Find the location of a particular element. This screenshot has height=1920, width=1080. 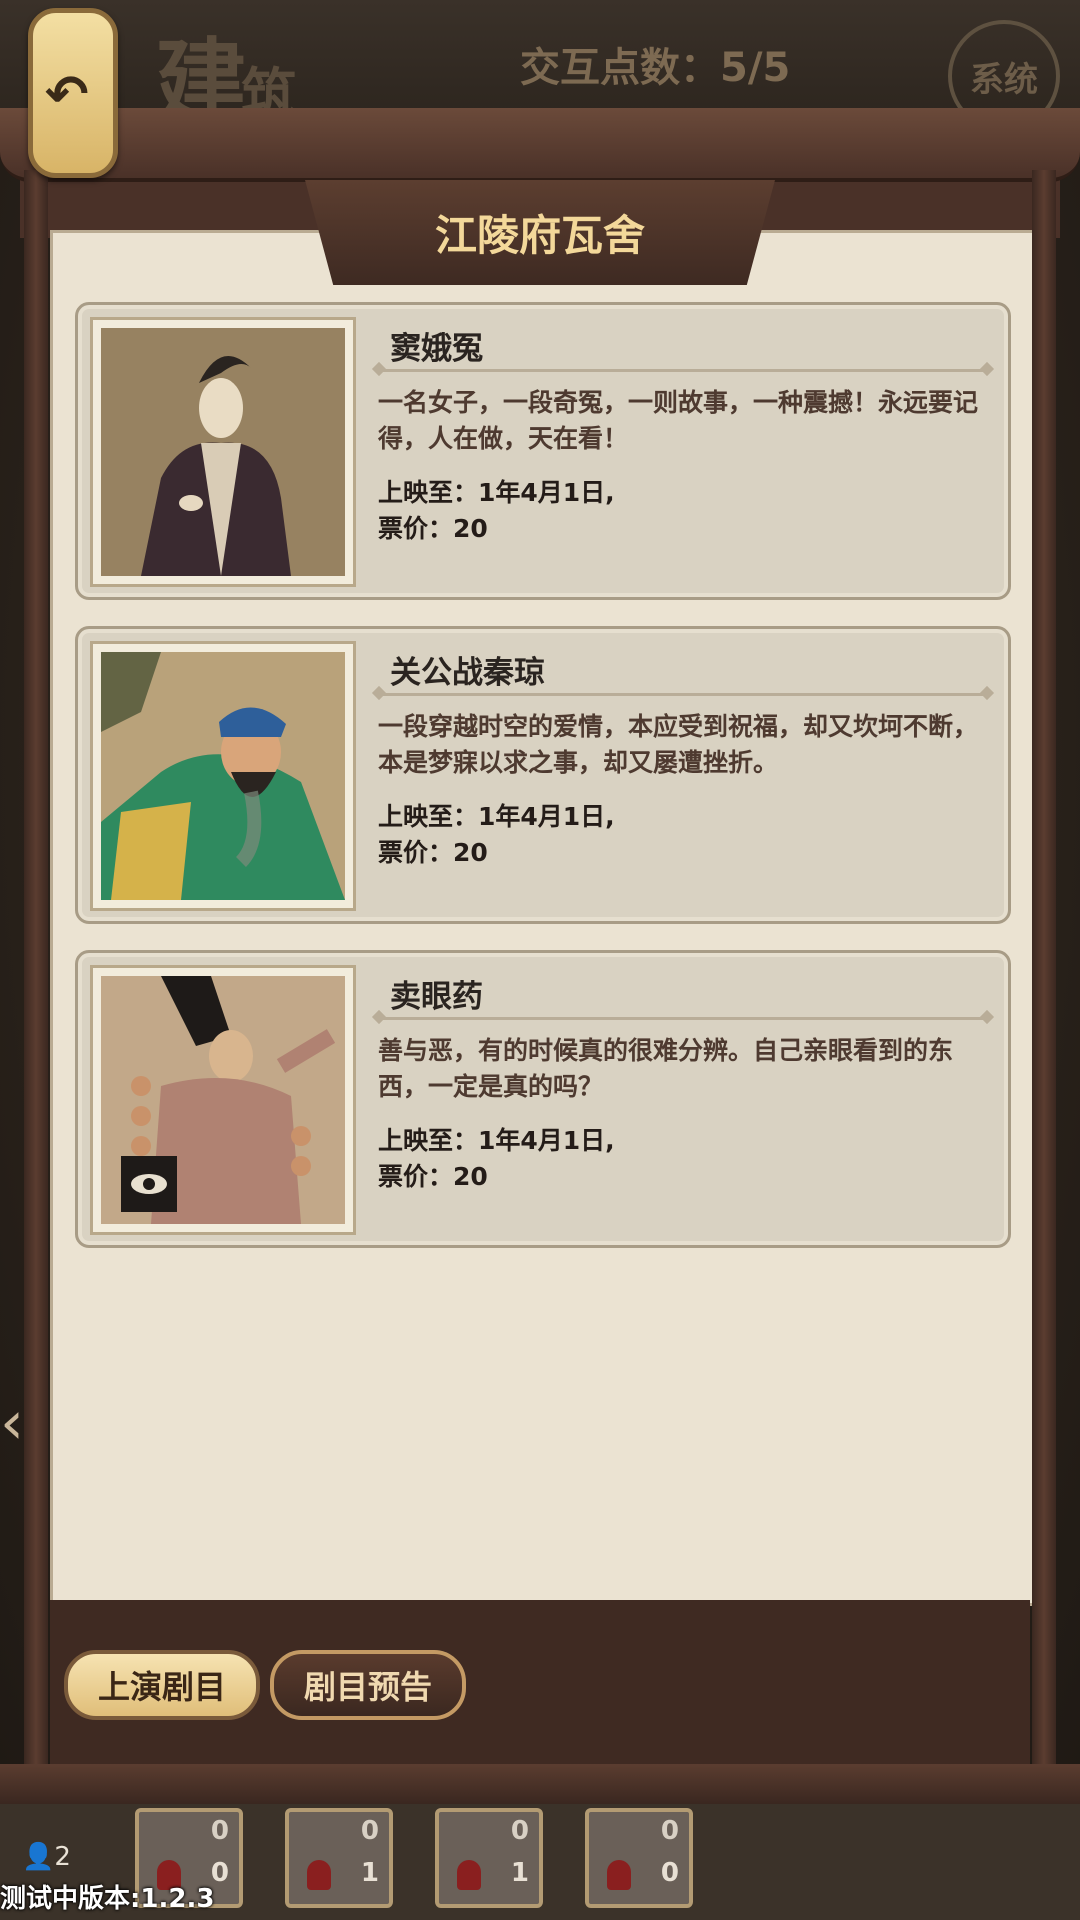

back-arrow-icon: ↶ is located at coordinates (67, 95).